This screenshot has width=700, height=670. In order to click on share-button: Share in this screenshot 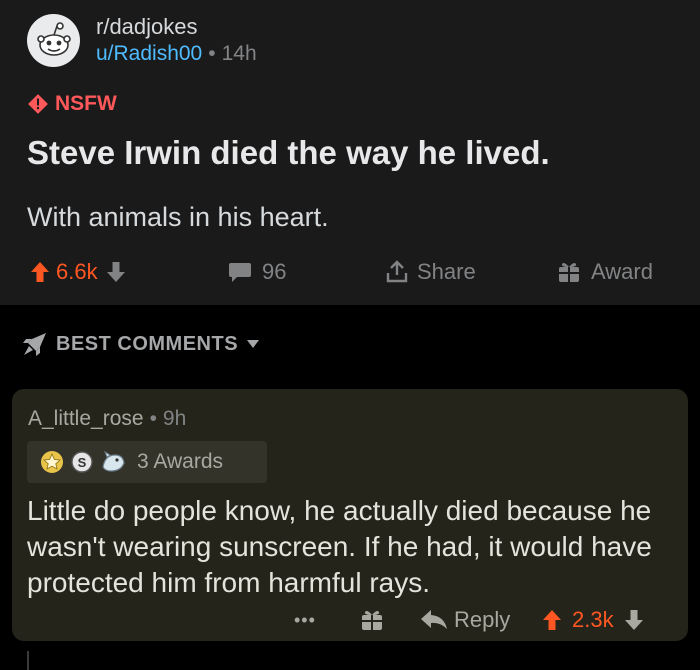, I will do `click(430, 272)`.